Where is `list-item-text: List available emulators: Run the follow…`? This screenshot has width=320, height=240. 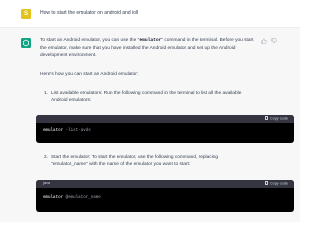 list-item-text: List available emulators: Run the follow… is located at coordinates (146, 97).